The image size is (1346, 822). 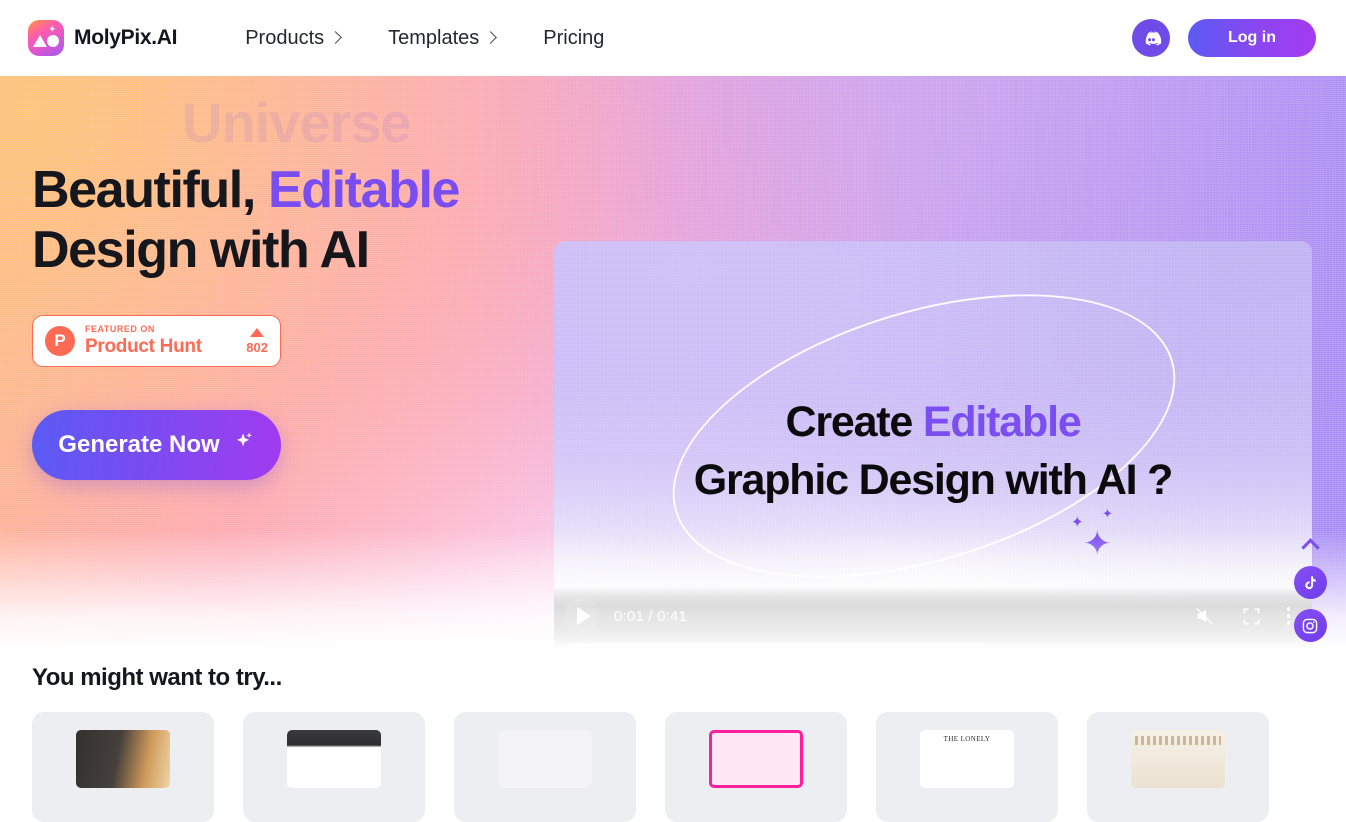 I want to click on hero-heading-line1-plain: Beautiful,, so click(x=150, y=190).